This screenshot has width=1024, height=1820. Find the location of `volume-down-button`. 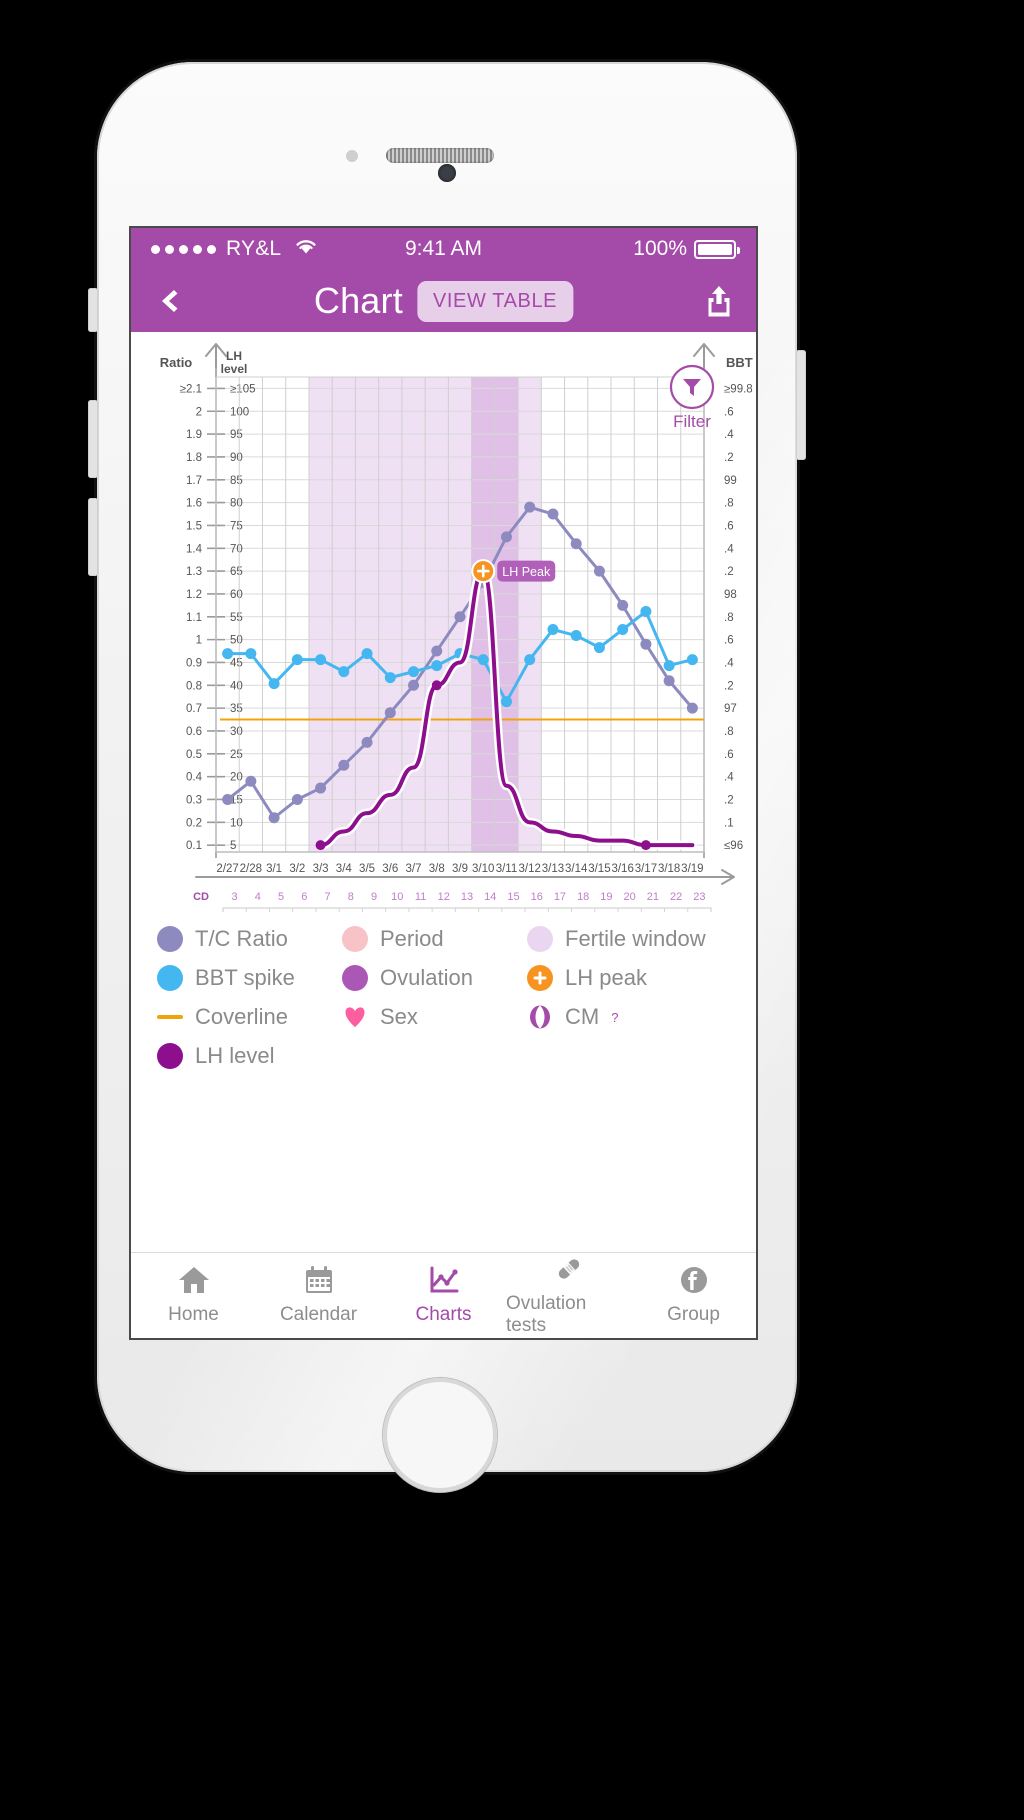

volume-down-button is located at coordinates (93, 537).